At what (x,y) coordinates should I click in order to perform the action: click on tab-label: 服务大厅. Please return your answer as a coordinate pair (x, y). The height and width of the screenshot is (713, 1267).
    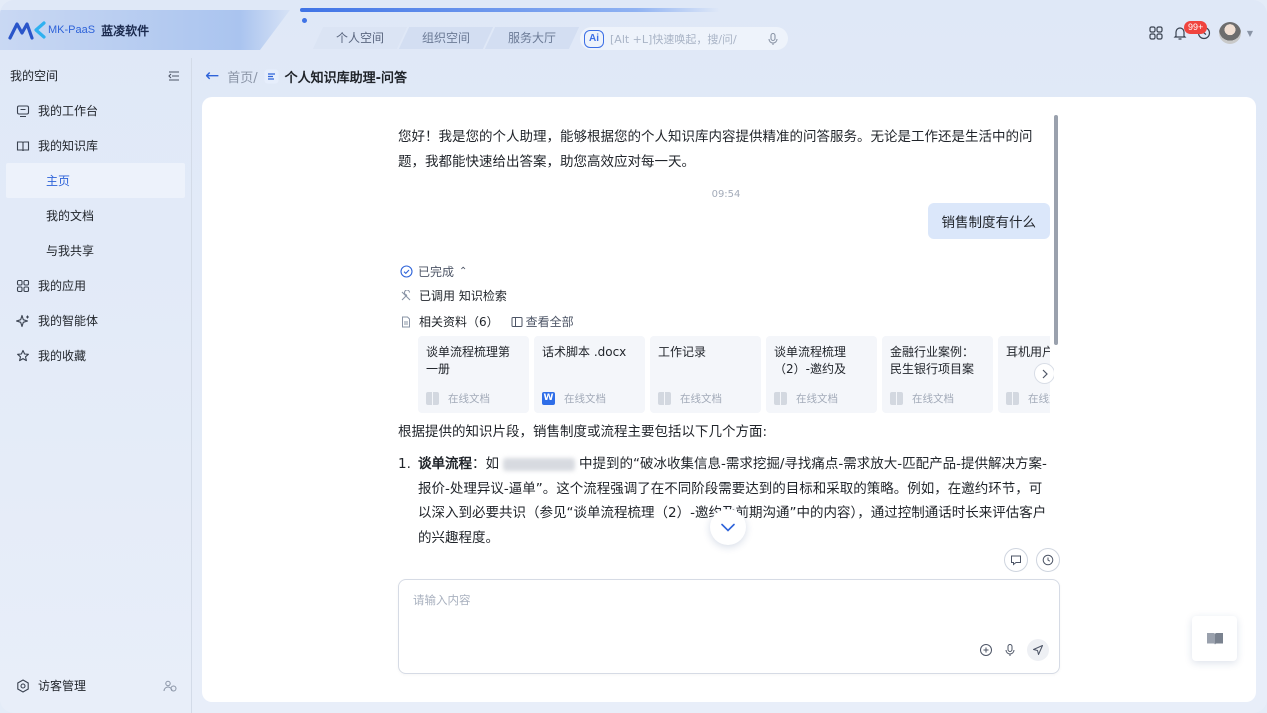
    Looking at the image, I should click on (532, 38).